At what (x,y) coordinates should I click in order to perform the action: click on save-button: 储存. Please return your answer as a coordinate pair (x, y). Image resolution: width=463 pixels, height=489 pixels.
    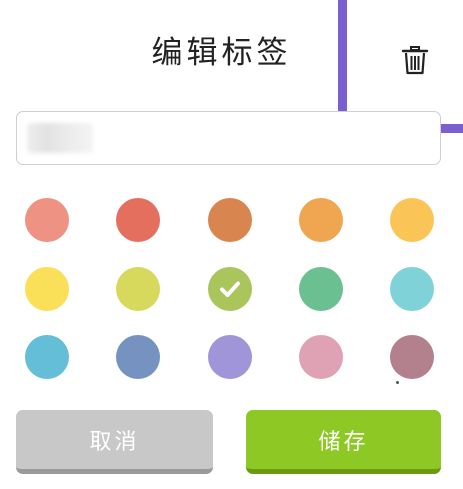
    Looking at the image, I should click on (343, 442).